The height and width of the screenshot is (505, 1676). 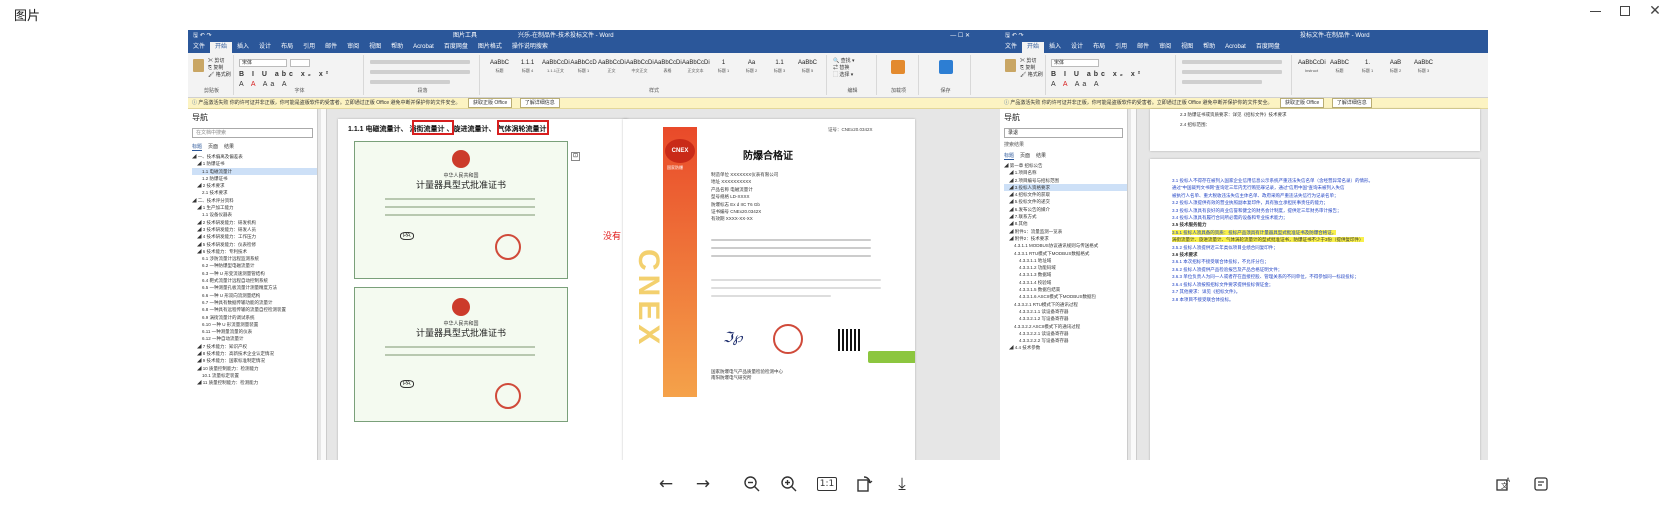 What do you see at coordinates (1065, 180) in the screenshot?
I see `nav-item: ◢ 2.项目编号与招标范围` at bounding box center [1065, 180].